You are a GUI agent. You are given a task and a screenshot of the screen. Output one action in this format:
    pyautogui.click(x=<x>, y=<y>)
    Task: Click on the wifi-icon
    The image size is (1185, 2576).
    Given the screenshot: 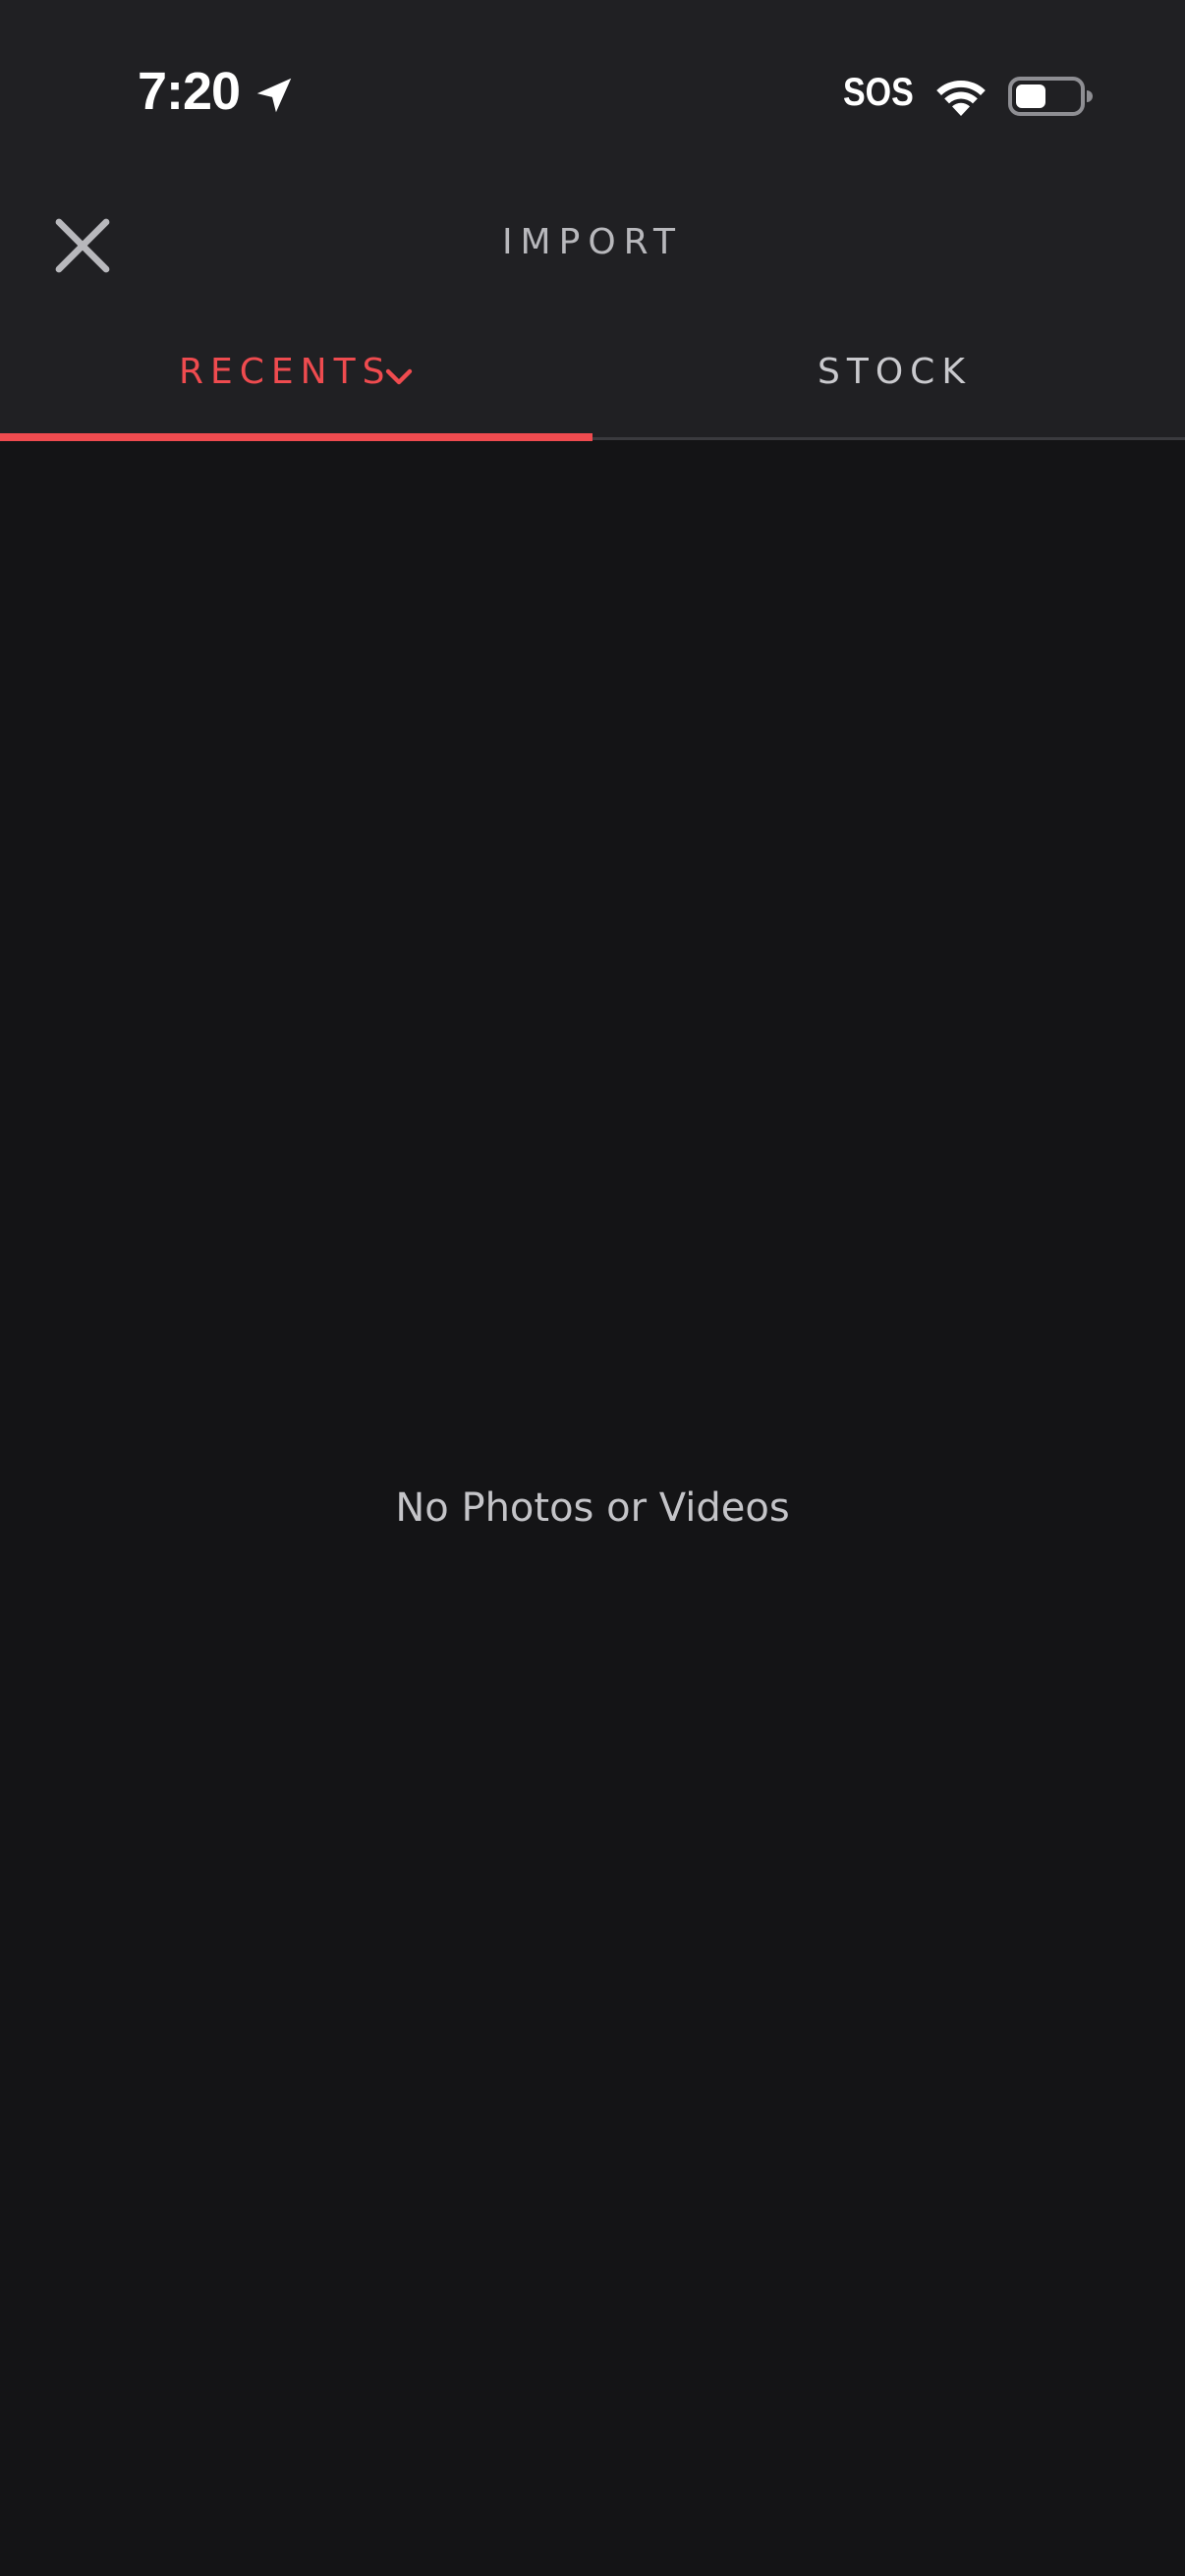 What is the action you would take?
    pyautogui.click(x=961, y=98)
    